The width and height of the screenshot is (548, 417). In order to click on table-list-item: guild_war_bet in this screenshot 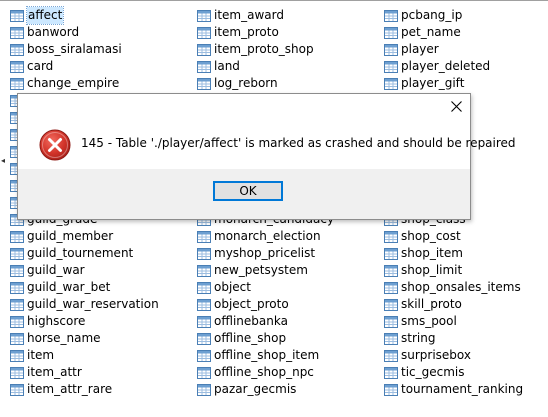, I will do `click(84, 287)`.